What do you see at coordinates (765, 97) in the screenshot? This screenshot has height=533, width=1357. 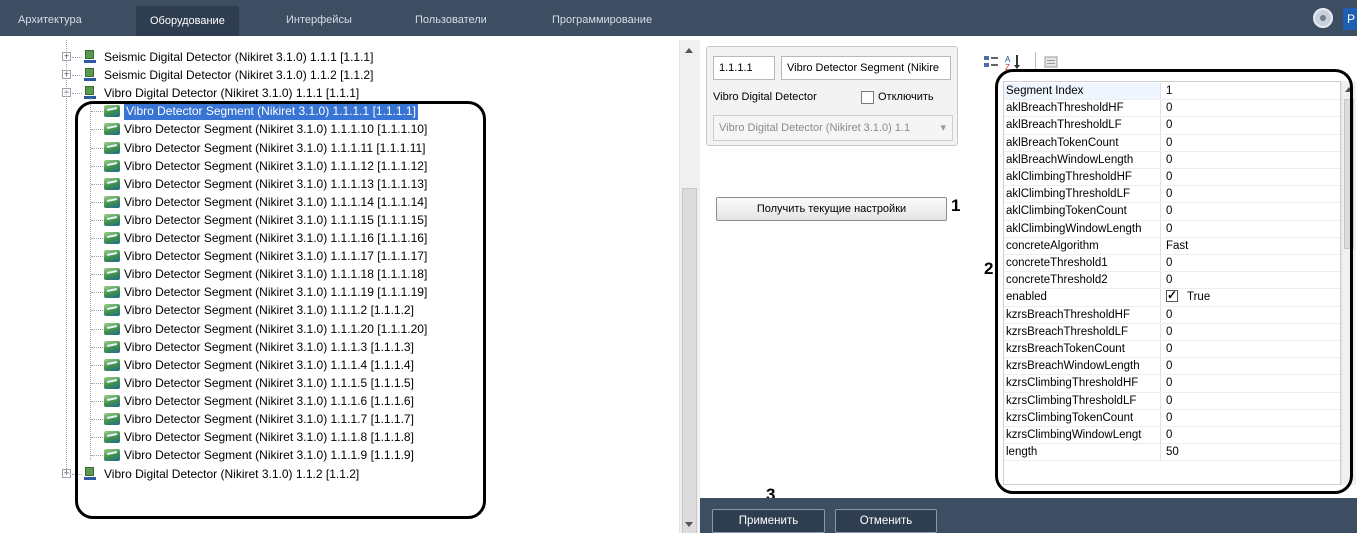 I see `parent-label: Vibro Digital Detector` at bounding box center [765, 97].